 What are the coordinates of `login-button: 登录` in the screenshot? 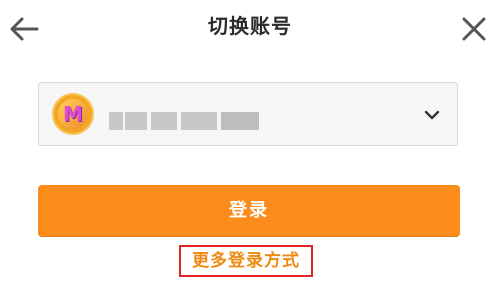 It's located at (249, 210).